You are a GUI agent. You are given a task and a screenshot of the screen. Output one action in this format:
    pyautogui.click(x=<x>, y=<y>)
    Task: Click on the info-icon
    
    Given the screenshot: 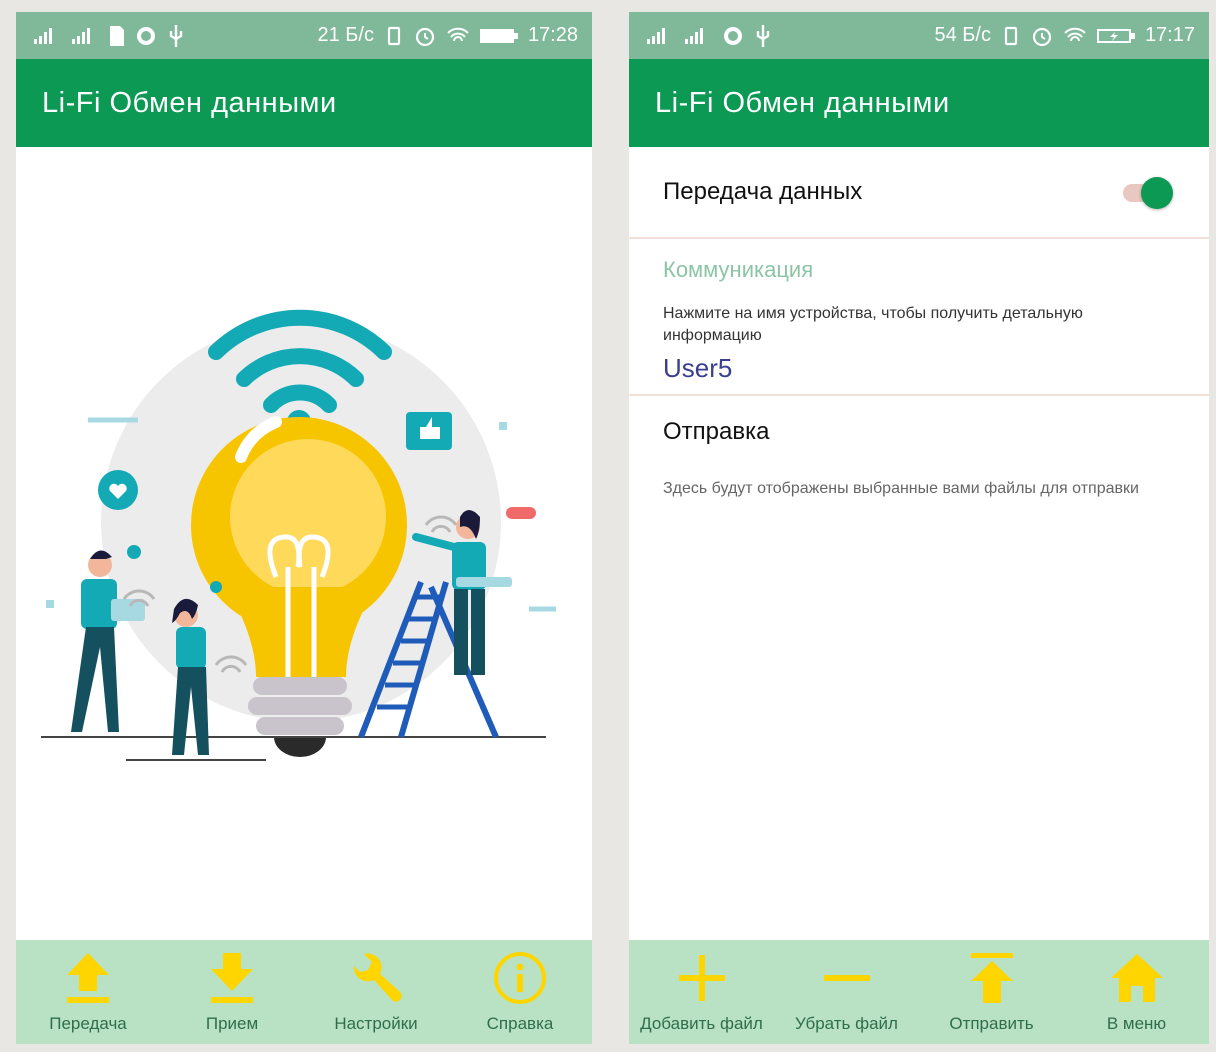 What is the action you would take?
    pyautogui.click(x=520, y=978)
    